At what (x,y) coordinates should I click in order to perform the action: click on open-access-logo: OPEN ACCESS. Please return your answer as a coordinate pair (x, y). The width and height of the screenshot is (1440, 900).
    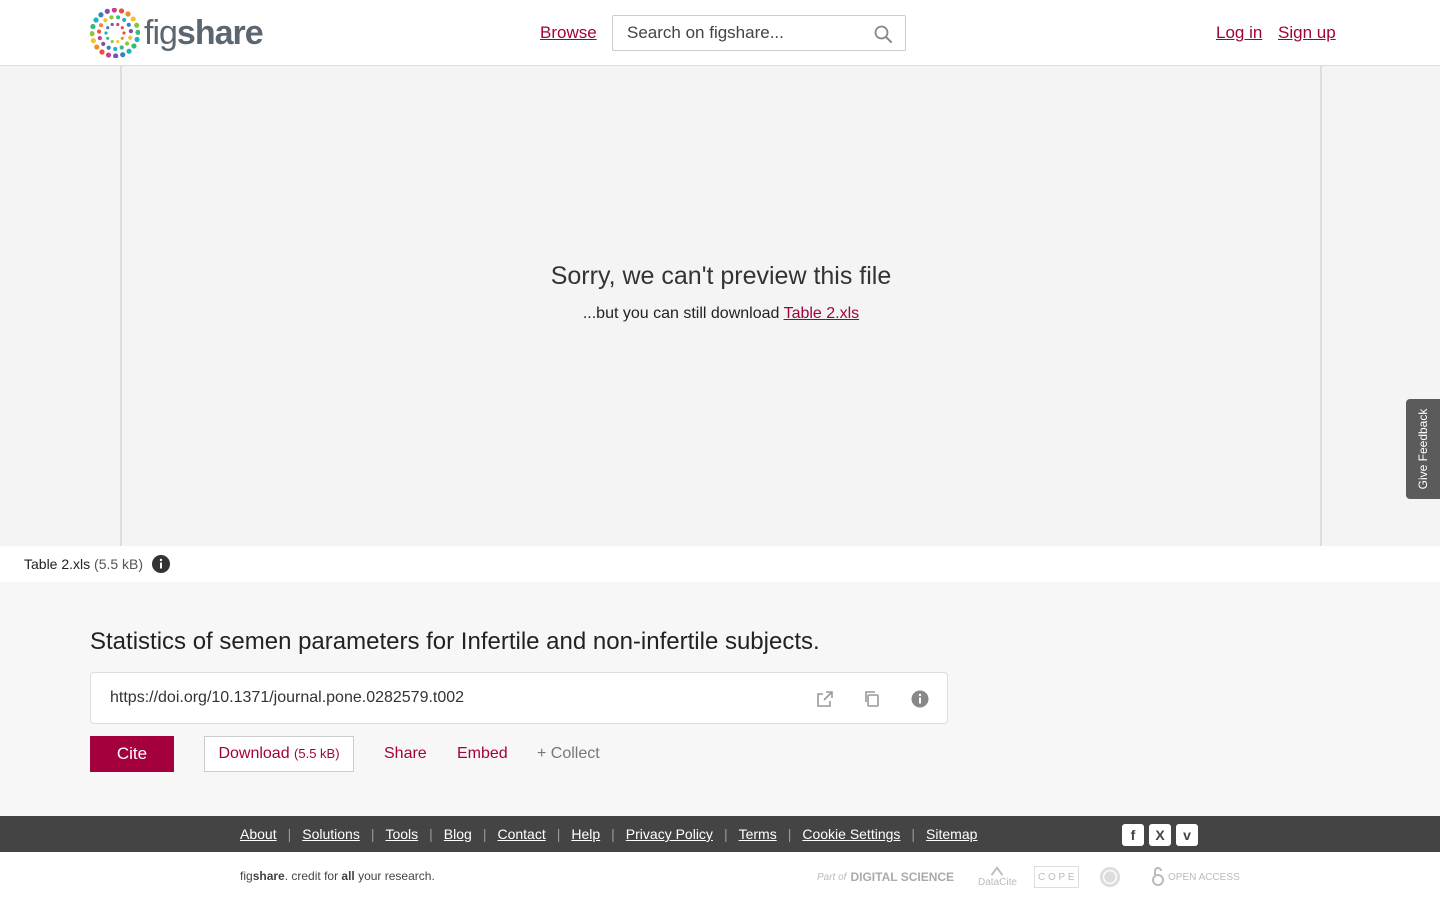
    Looking at the image, I should click on (1195, 877).